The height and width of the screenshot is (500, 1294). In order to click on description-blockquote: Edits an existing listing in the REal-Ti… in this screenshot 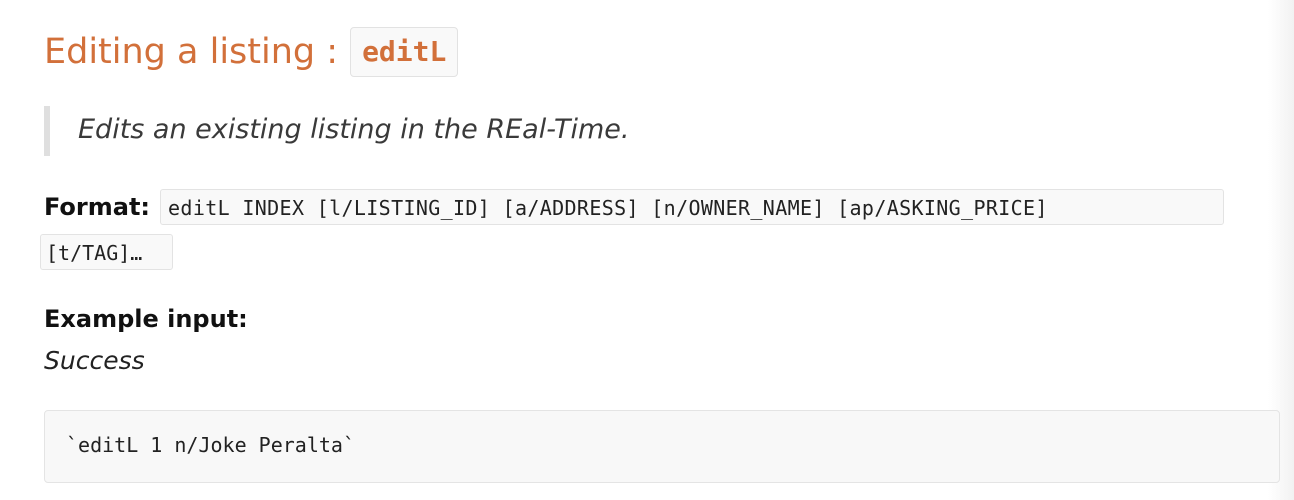, I will do `click(644, 131)`.